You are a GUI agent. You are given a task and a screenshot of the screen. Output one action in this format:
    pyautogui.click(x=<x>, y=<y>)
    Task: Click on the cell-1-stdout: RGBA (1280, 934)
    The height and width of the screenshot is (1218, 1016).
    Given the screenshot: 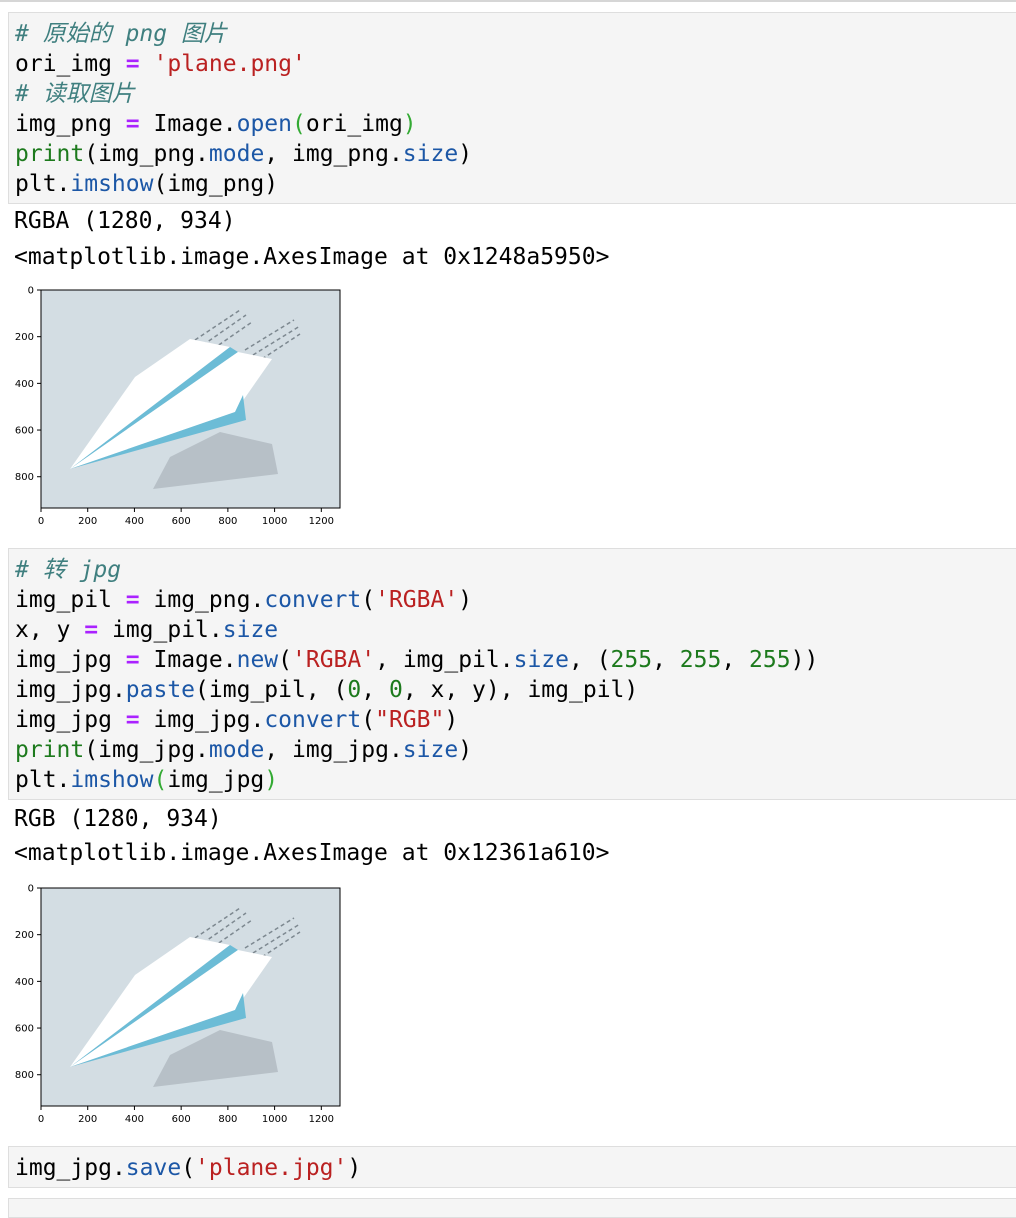 What is the action you would take?
    pyautogui.click(x=125, y=221)
    